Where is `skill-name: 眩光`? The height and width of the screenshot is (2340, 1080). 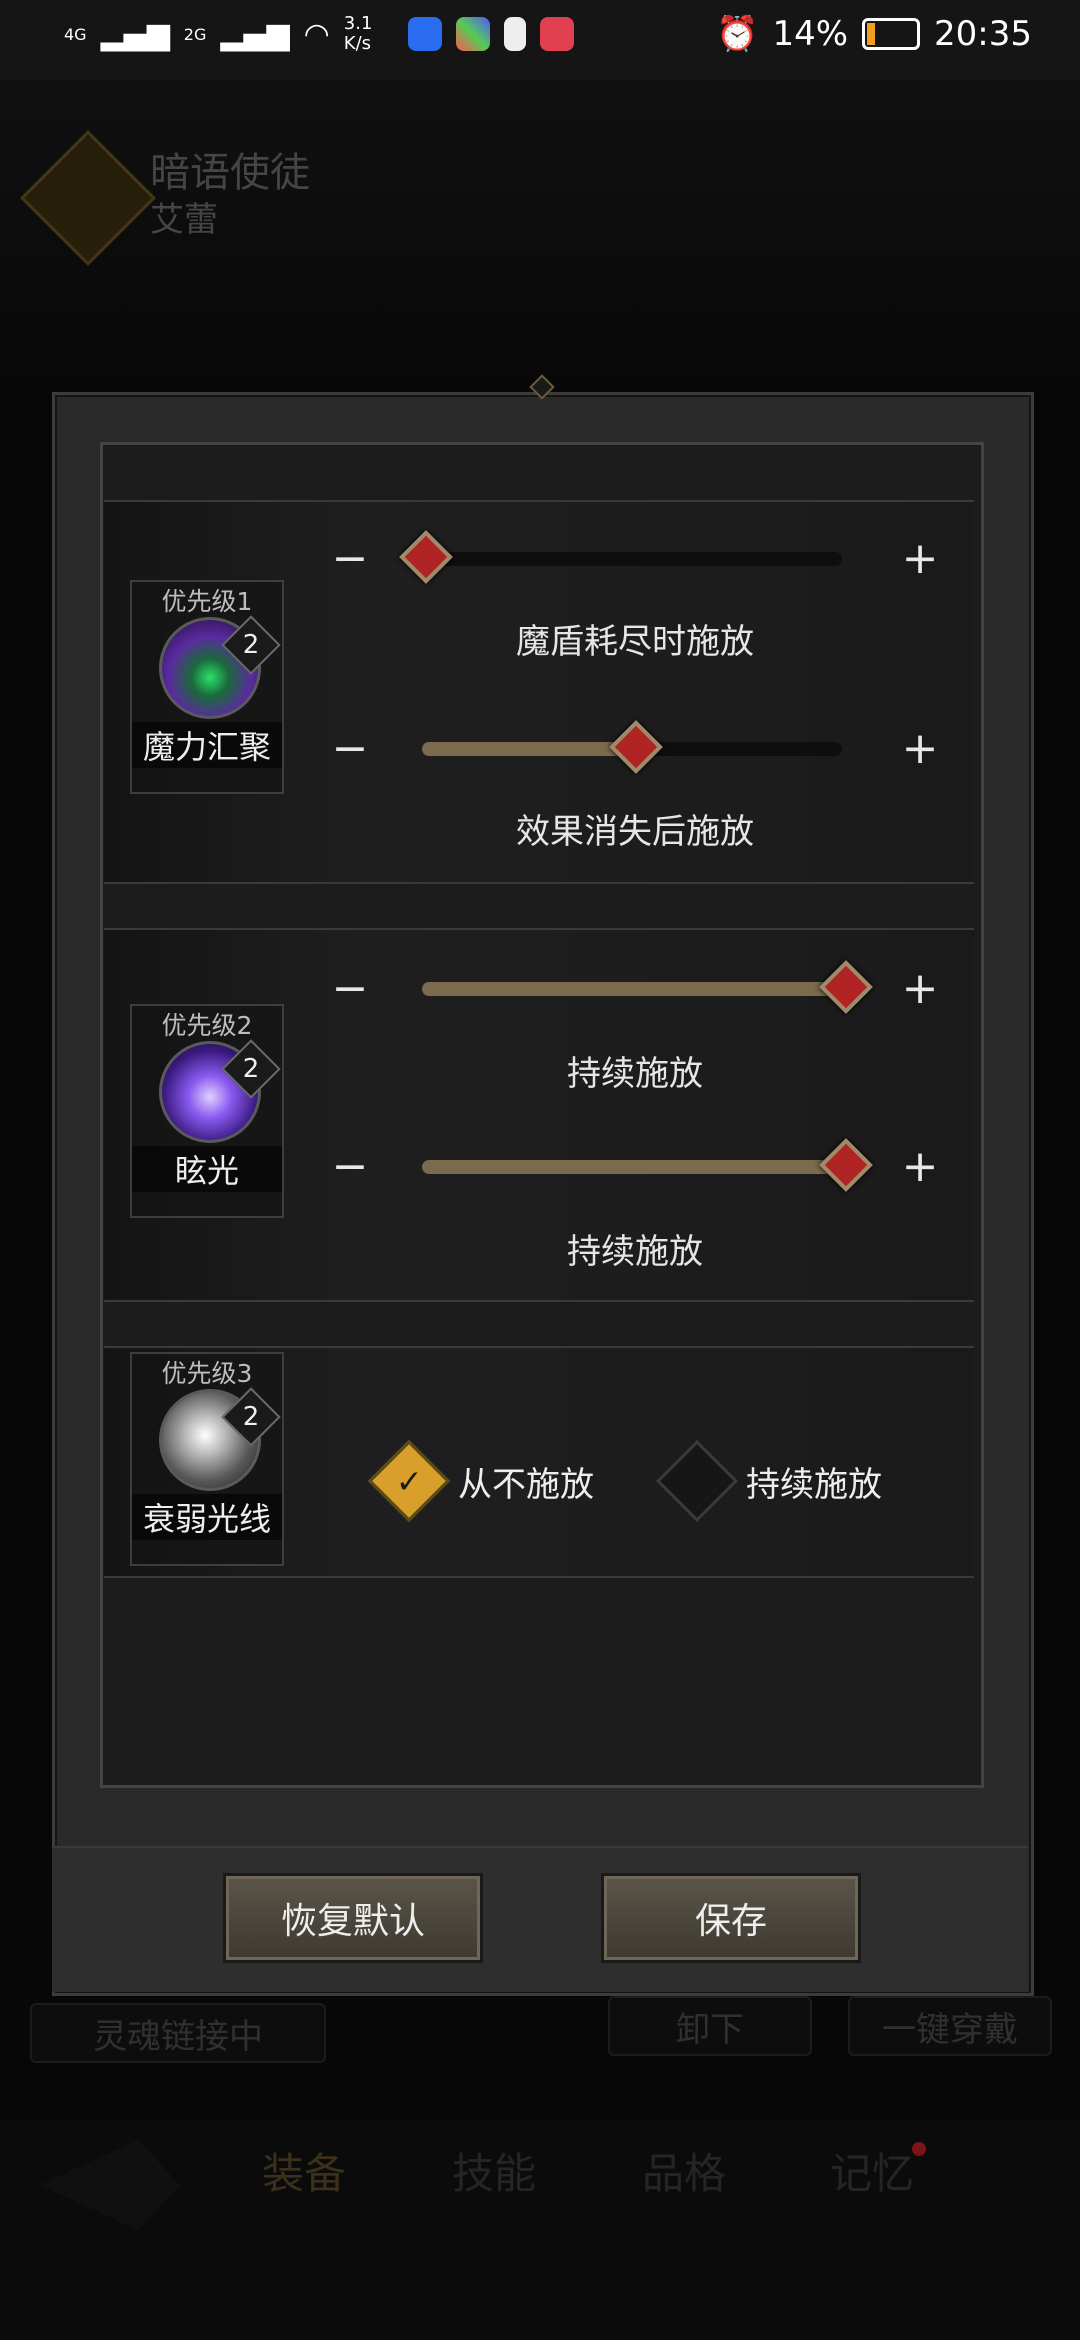
skill-name: 眩光 is located at coordinates (207, 1169).